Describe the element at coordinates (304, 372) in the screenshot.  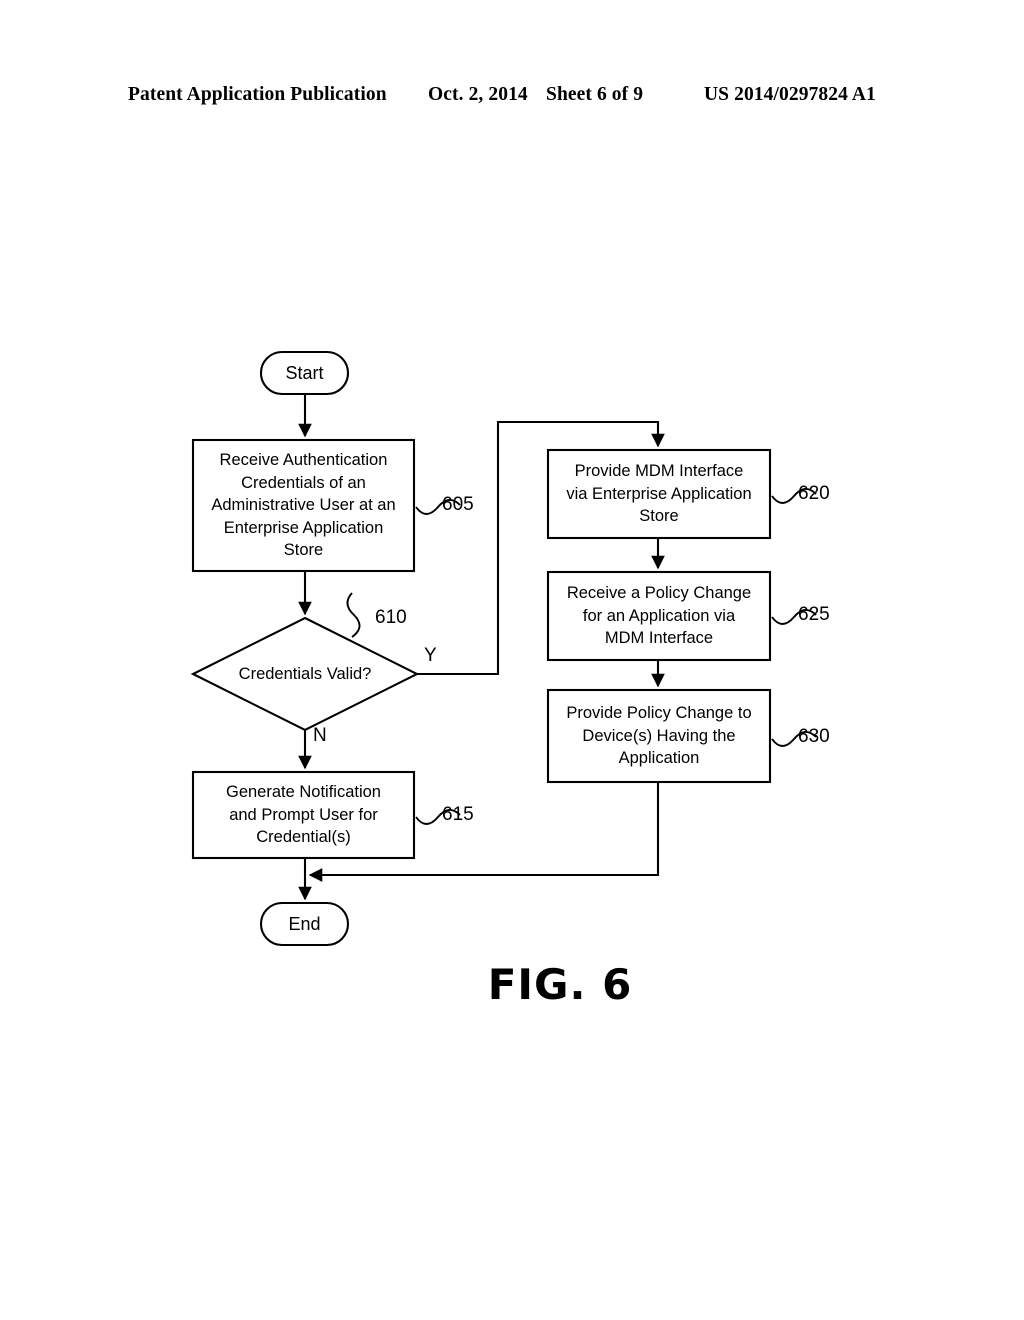
I see `node-label-start: Start` at that location.